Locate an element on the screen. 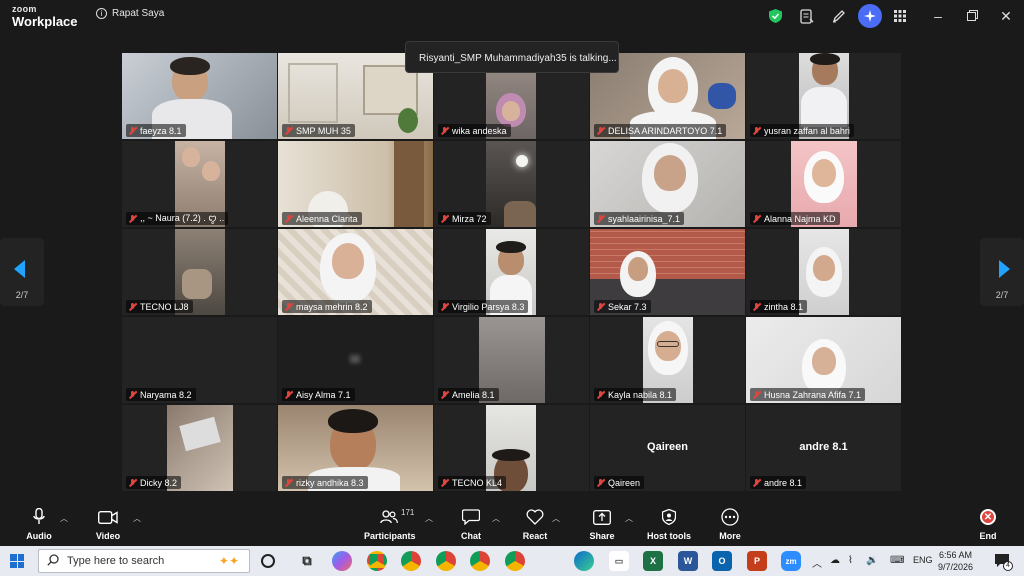 The width and height of the screenshot is (1024, 576). excel-icon: X is located at coordinates (653, 561).